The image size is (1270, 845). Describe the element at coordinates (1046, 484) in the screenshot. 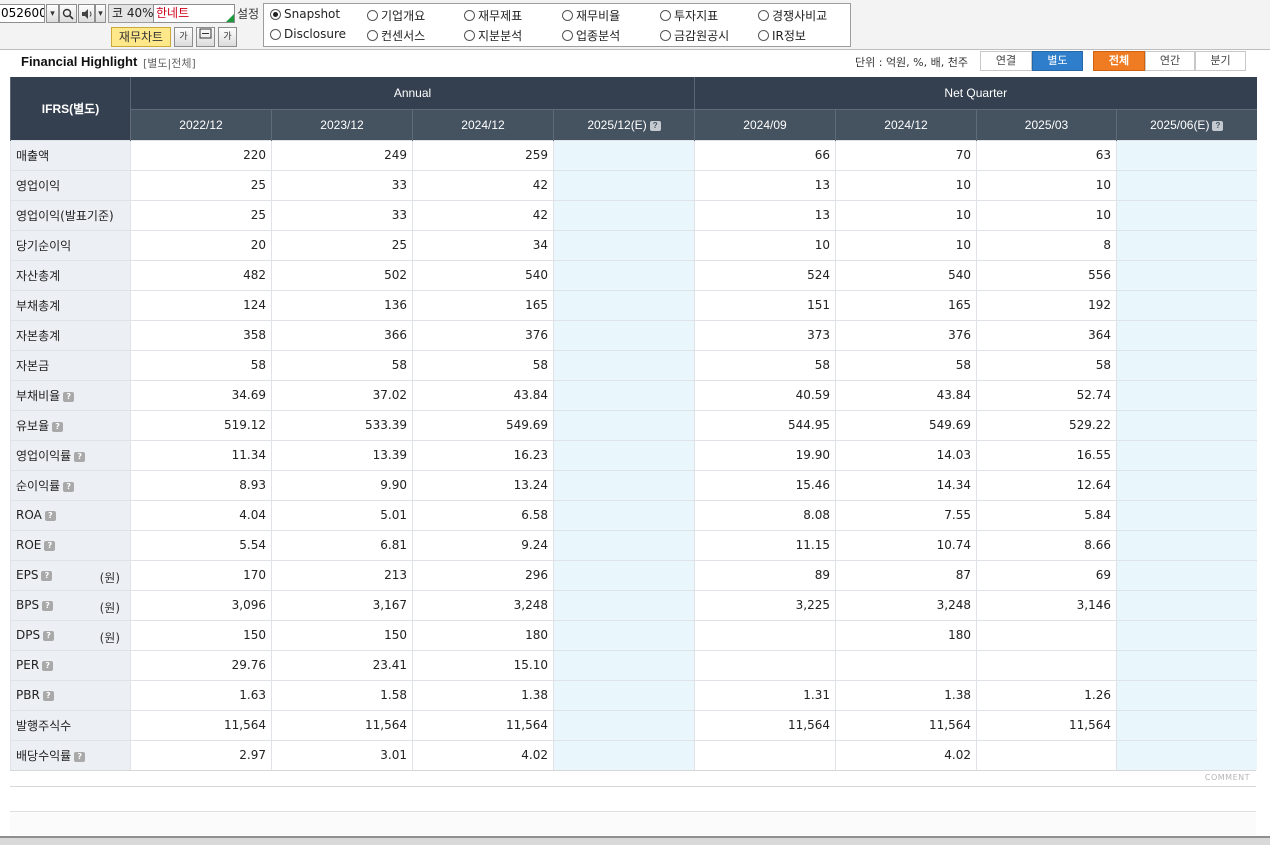

I see `table-cell: 12.64` at that location.